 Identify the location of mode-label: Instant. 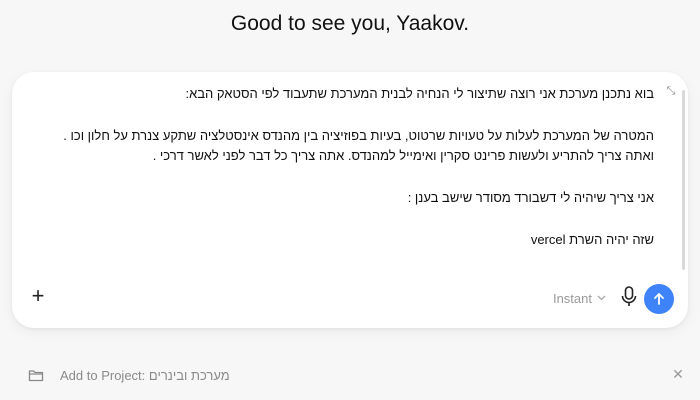
(572, 298).